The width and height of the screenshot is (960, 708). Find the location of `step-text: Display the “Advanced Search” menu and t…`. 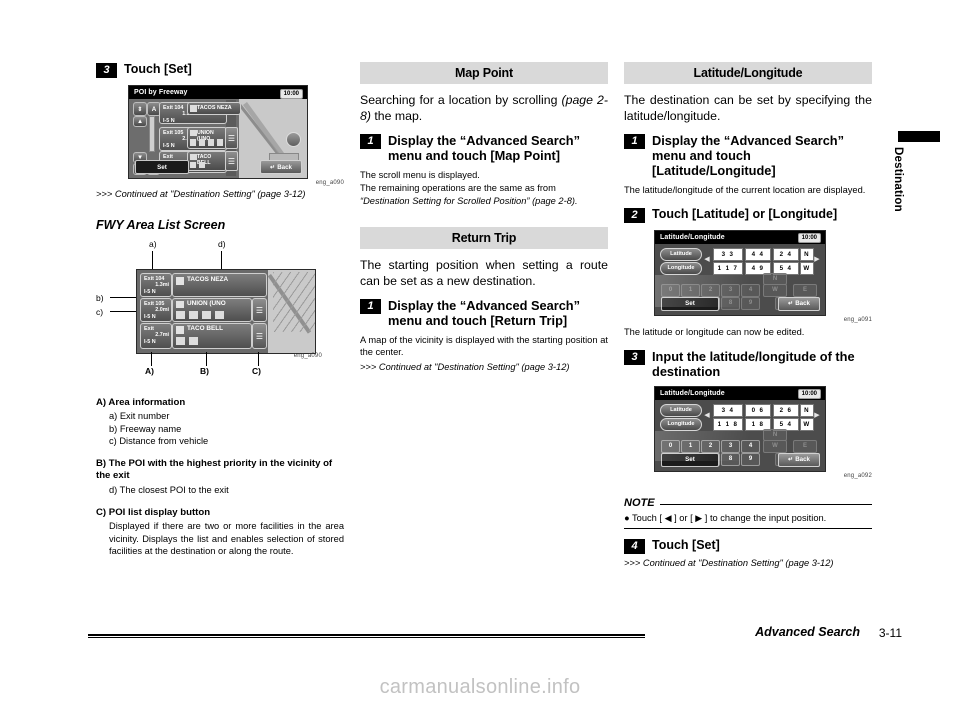

step-text: Display the “Advanced Search” menu and t… is located at coordinates (484, 313).